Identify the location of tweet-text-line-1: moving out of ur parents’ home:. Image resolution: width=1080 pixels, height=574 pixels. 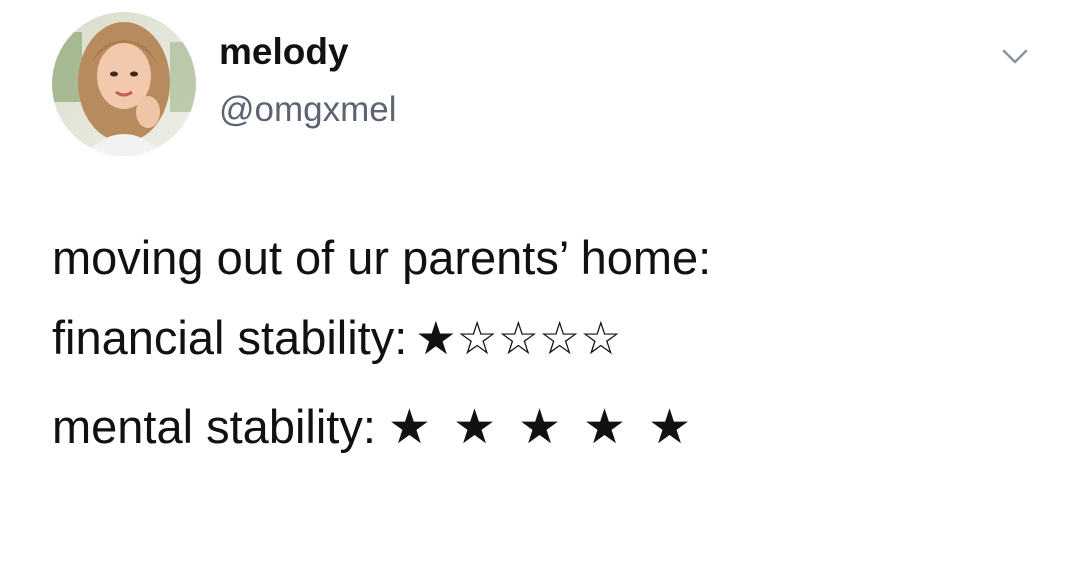
(382, 257).